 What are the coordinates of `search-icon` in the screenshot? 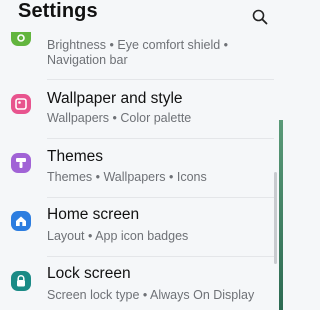 It's located at (260, 17).